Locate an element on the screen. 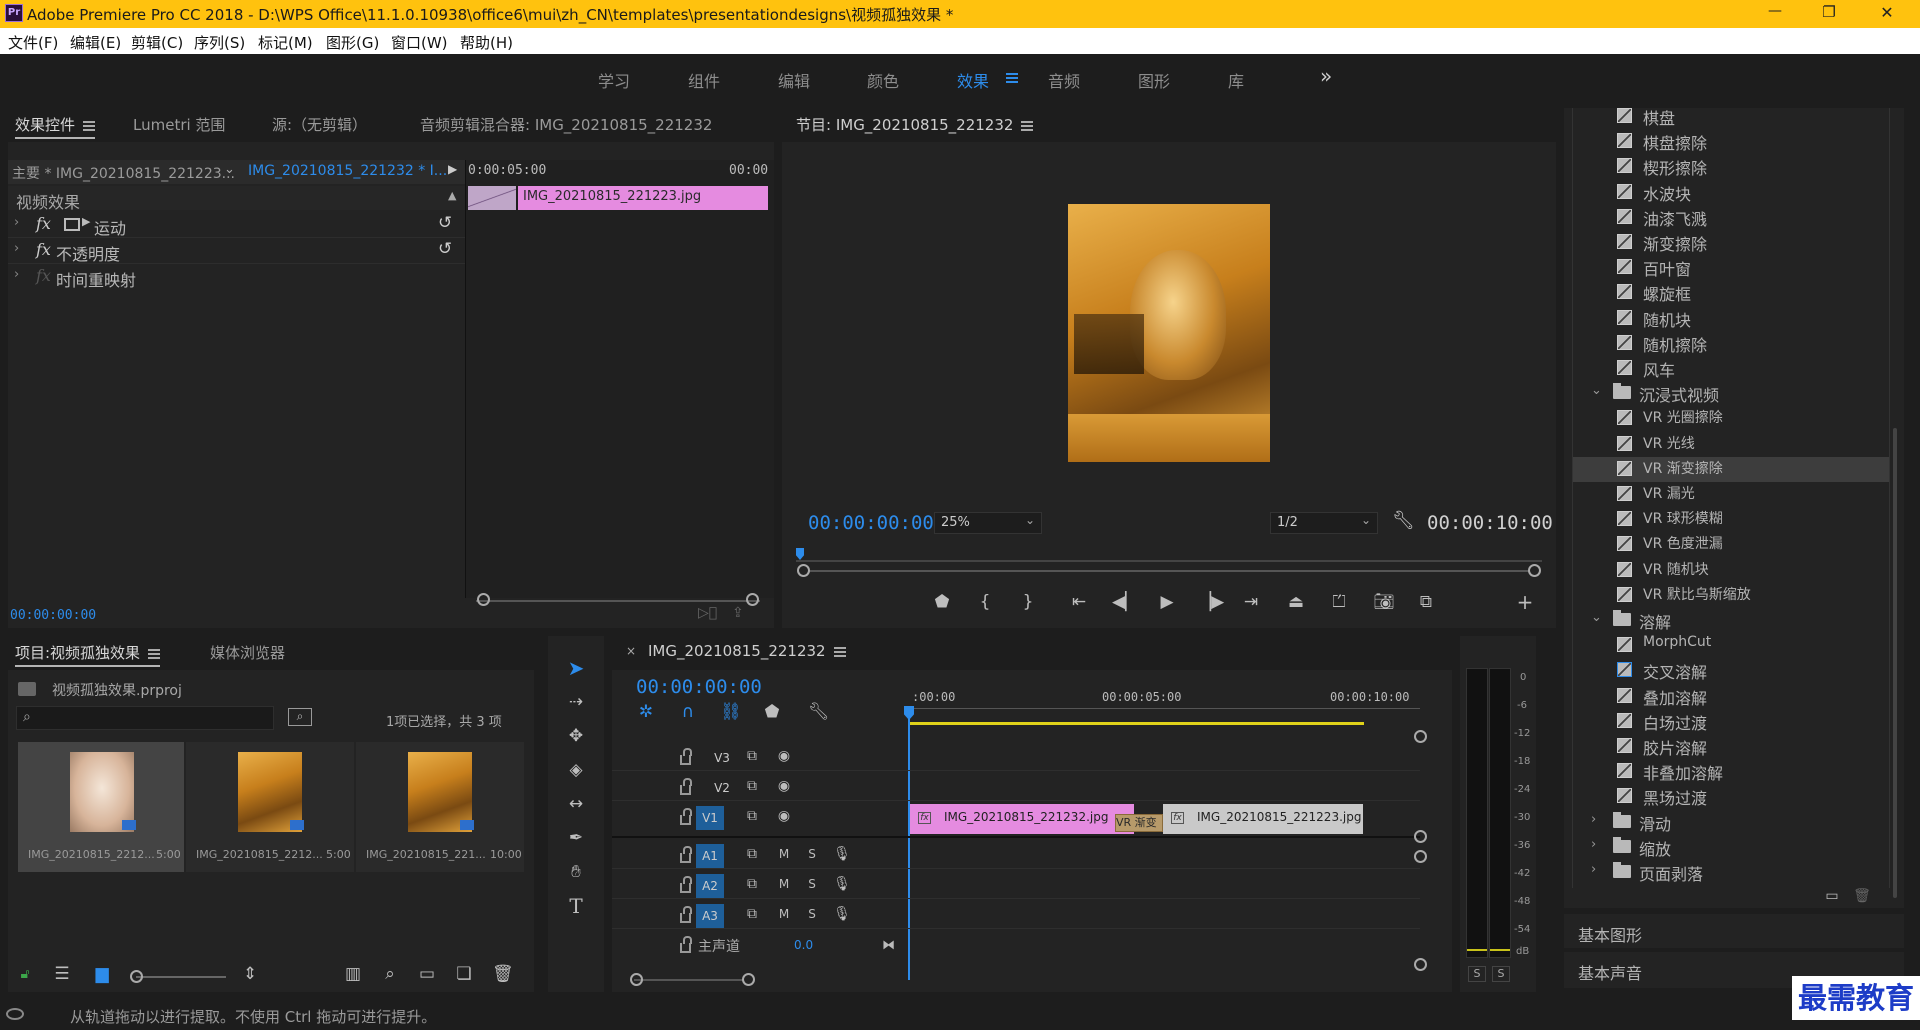 This screenshot has height=1030, width=1920. effect-item: 白场过渡 is located at coordinates (1731, 721).